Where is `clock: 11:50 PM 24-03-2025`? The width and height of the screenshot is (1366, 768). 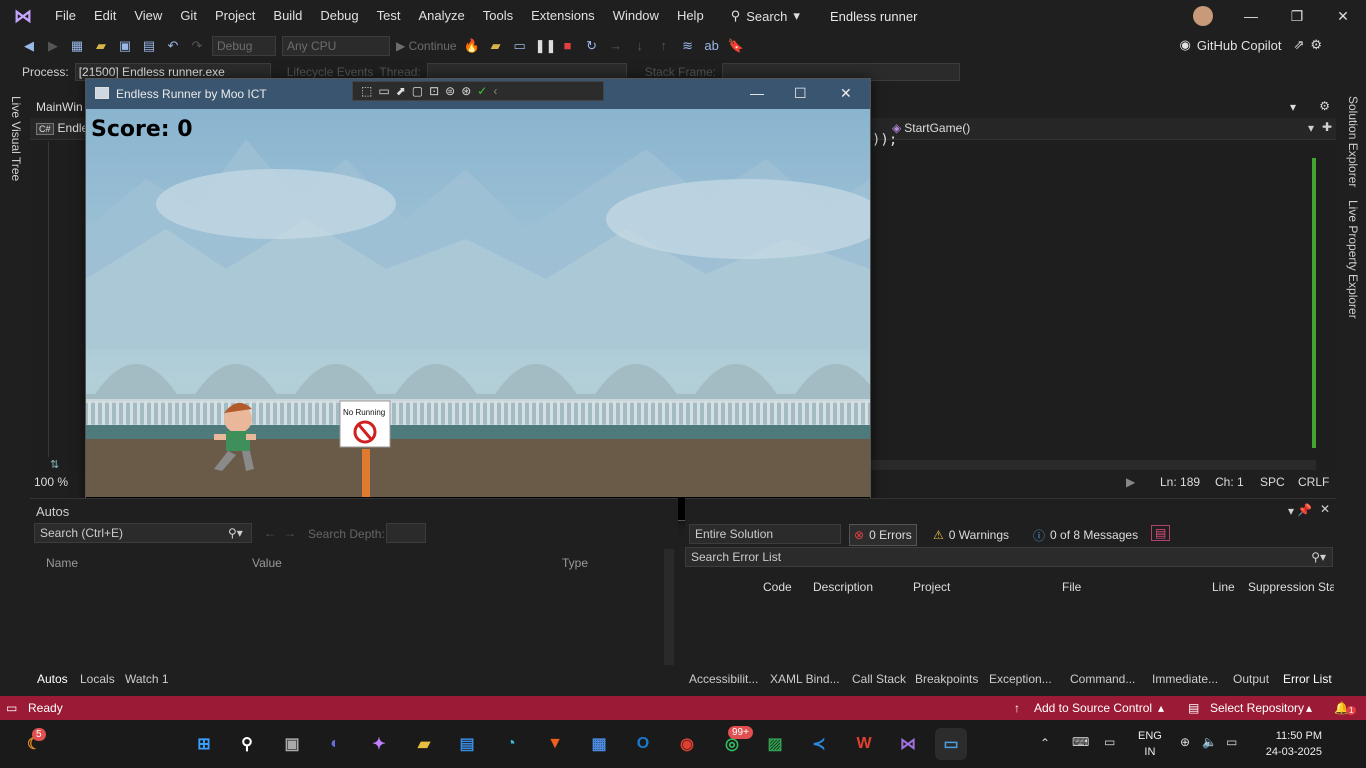 clock: 11:50 PM 24-03-2025 is located at coordinates (1294, 744).